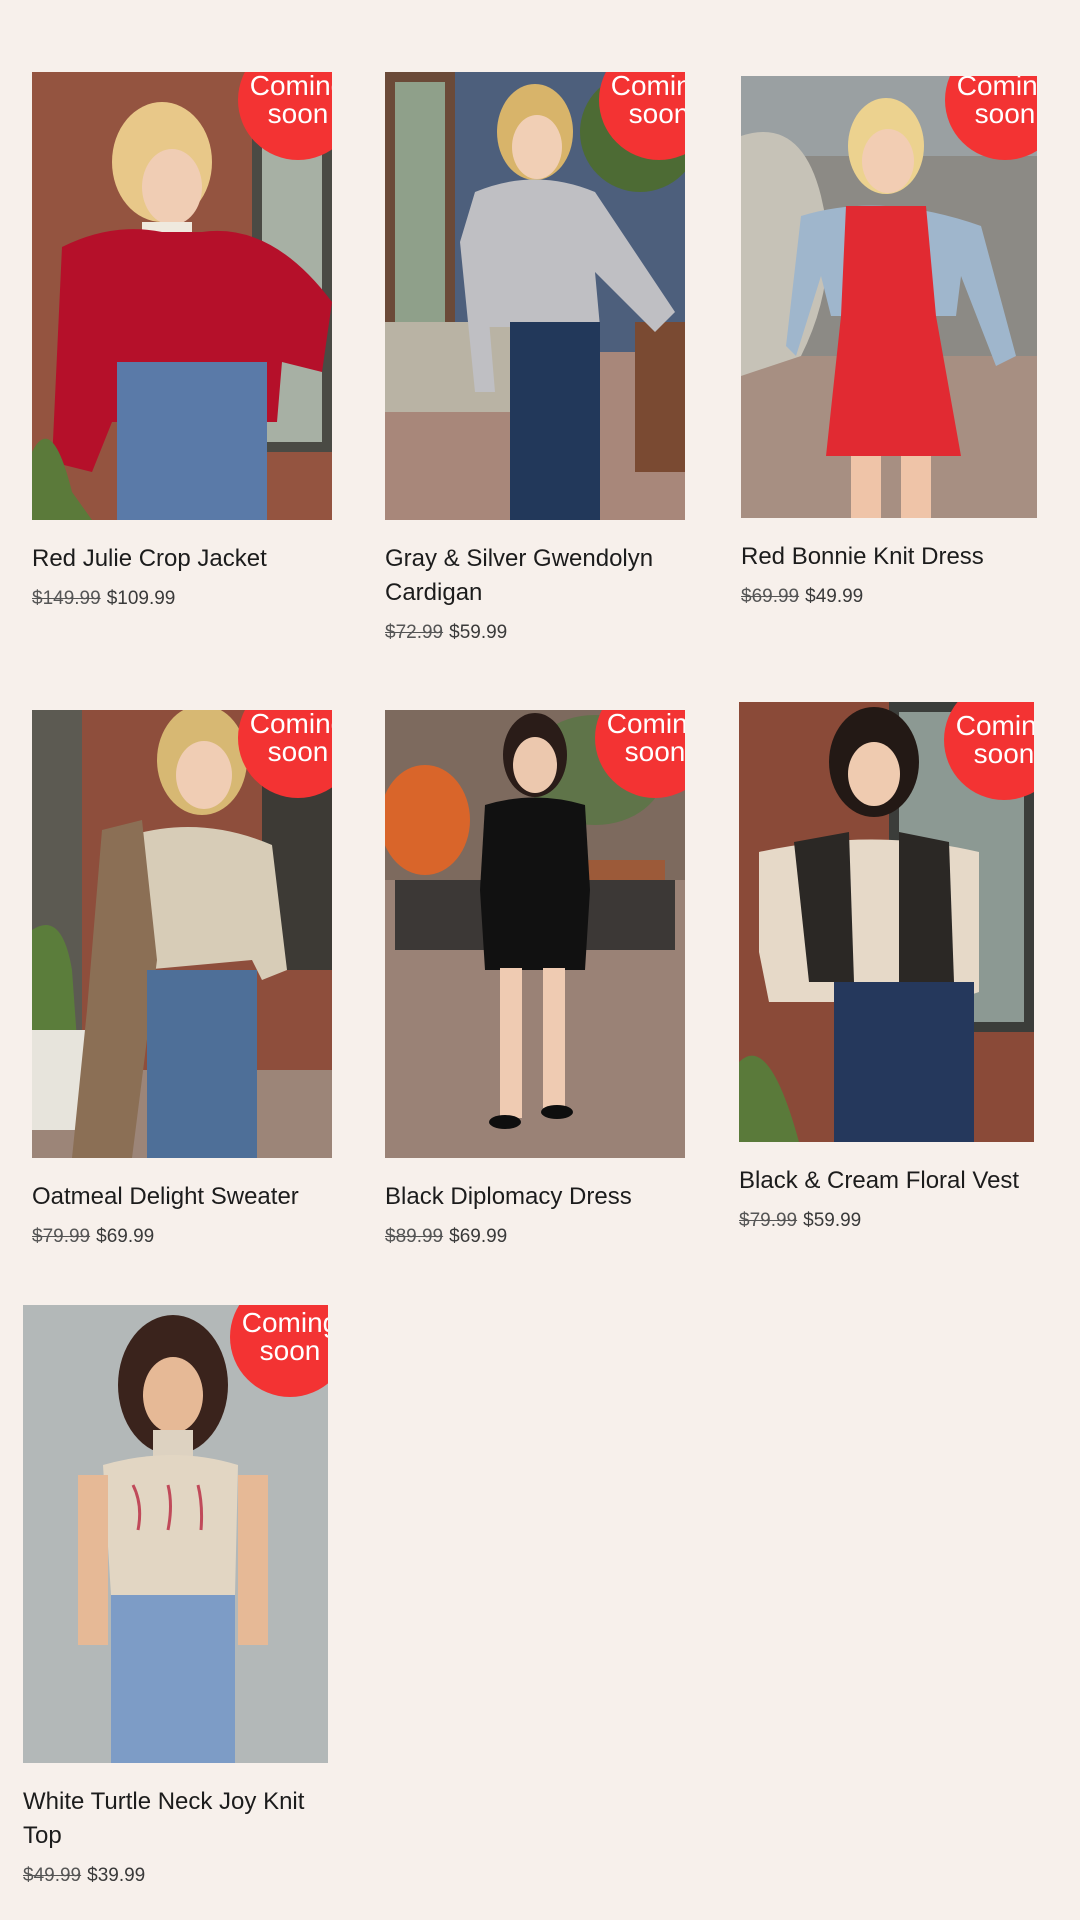 Image resolution: width=1080 pixels, height=1920 pixels. What do you see at coordinates (182, 1237) in the screenshot?
I see `product-price: $79.99 $69.99` at bounding box center [182, 1237].